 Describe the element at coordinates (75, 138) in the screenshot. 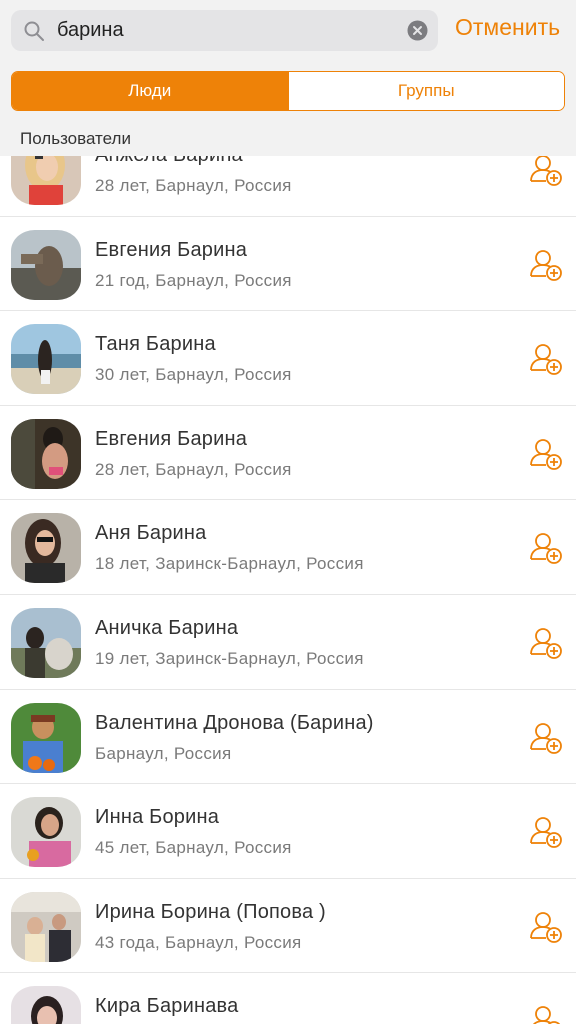

I see `section-title: Пользователи` at that location.